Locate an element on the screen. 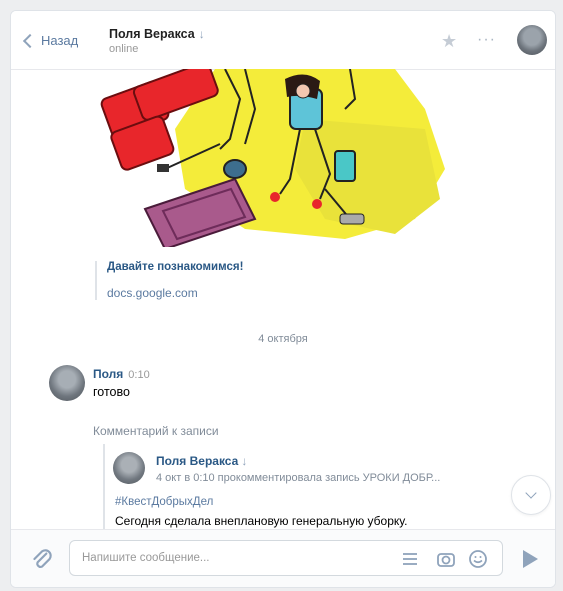 This screenshot has height=591, width=563. message-text: готово is located at coordinates (111, 392).